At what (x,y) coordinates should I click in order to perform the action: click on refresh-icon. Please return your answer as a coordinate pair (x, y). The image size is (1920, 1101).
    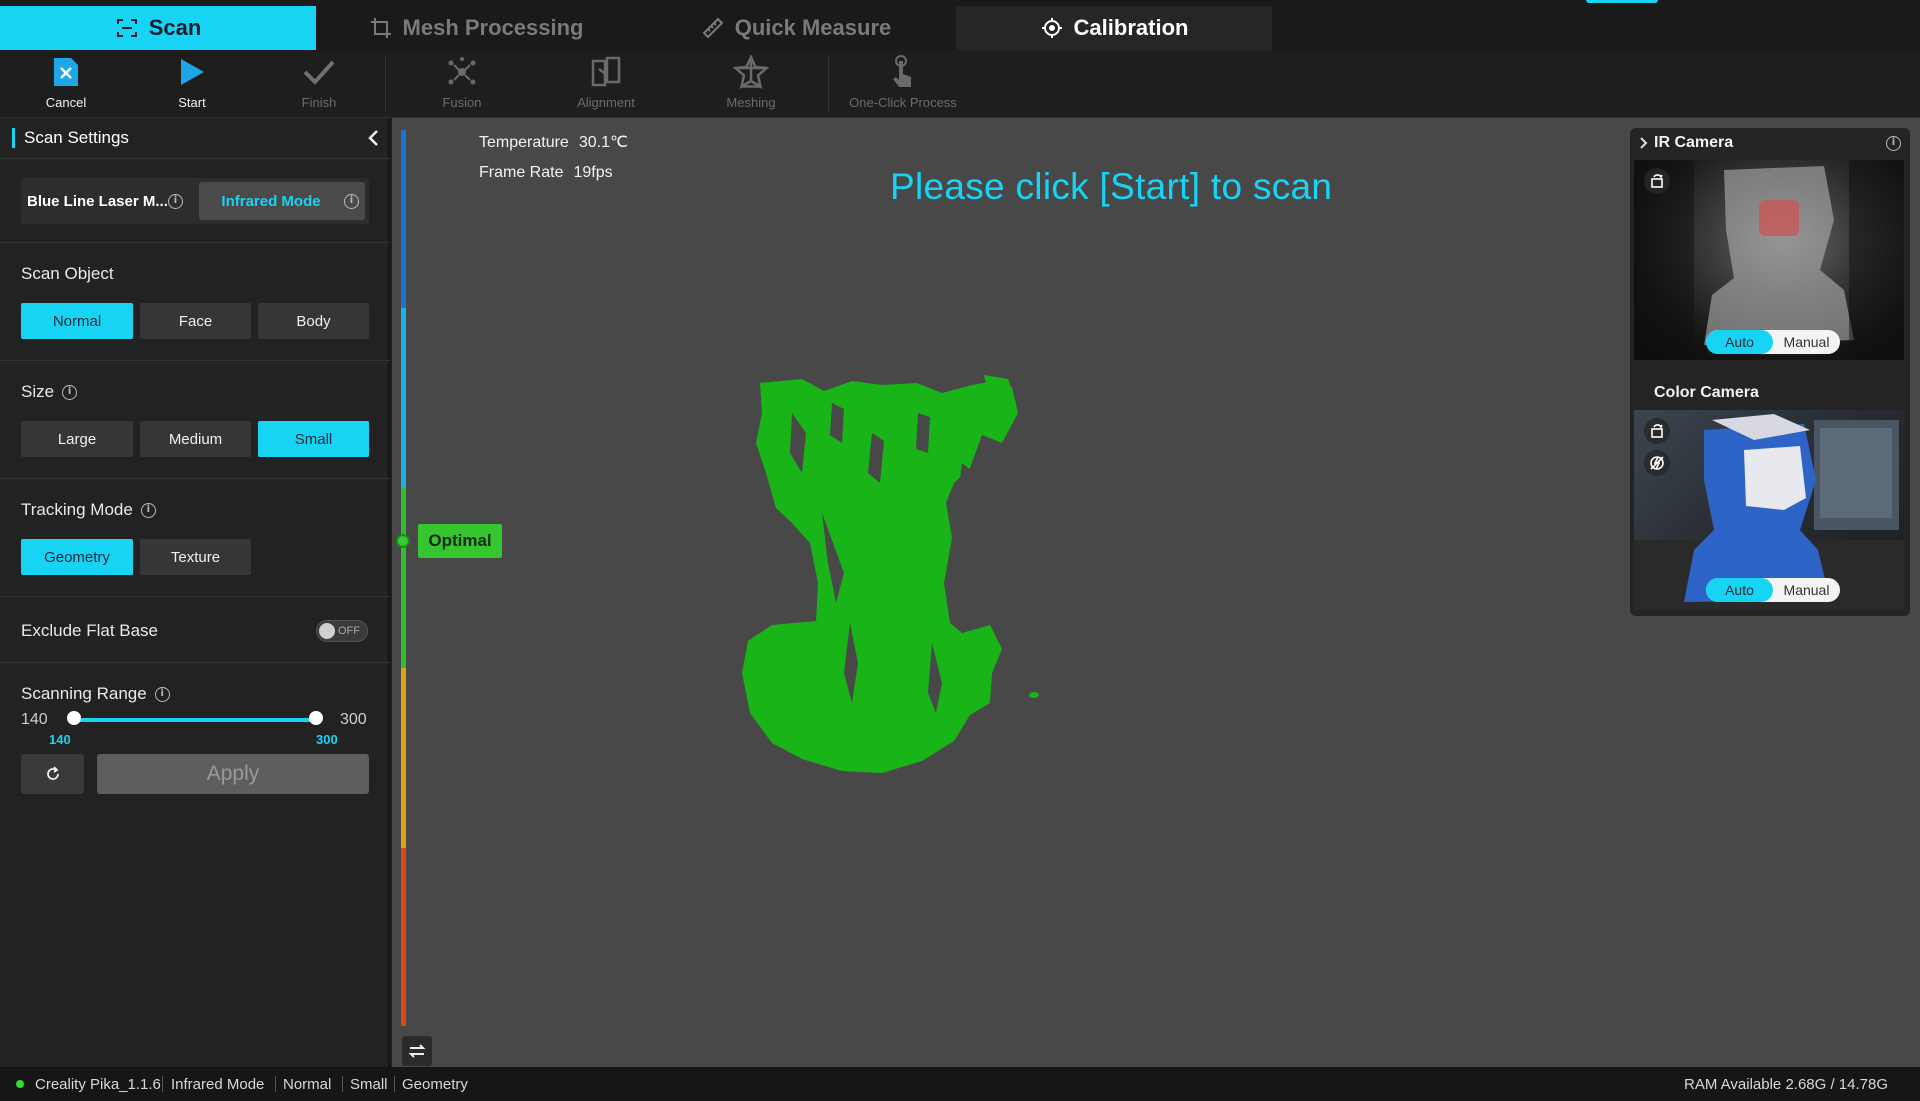
    Looking at the image, I should click on (52, 773).